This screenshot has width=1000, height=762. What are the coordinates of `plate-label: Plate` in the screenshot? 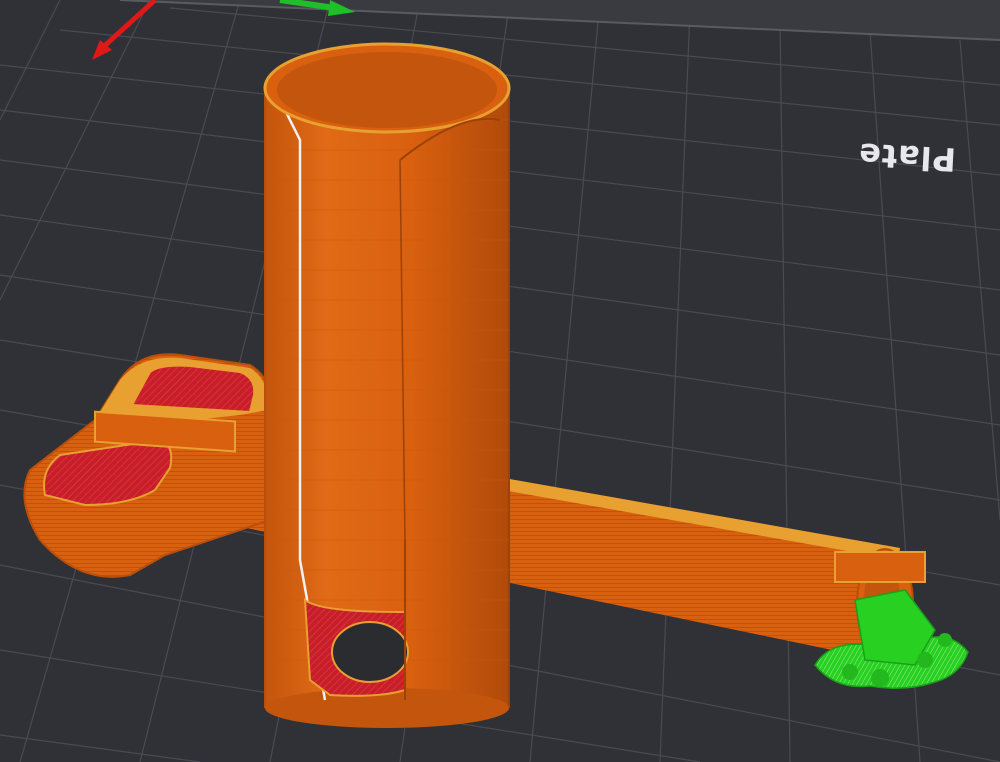 It's located at (907, 157).